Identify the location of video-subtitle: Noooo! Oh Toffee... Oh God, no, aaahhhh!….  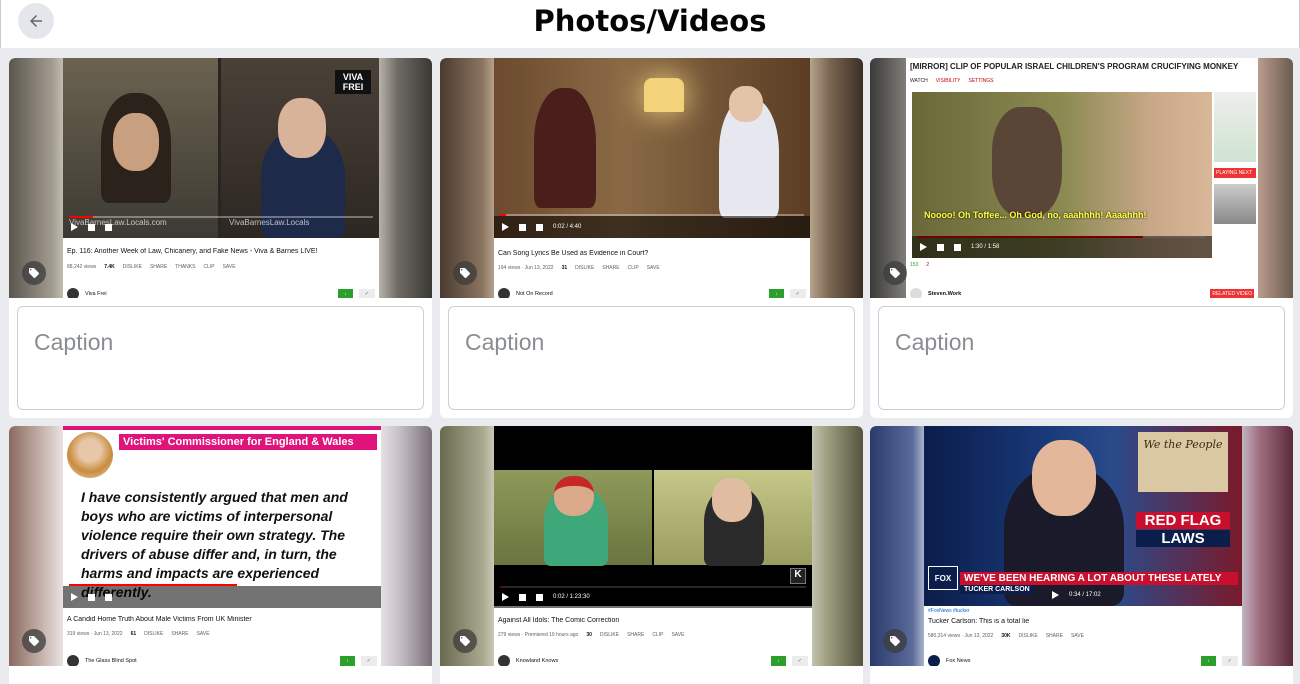
(1035, 215).